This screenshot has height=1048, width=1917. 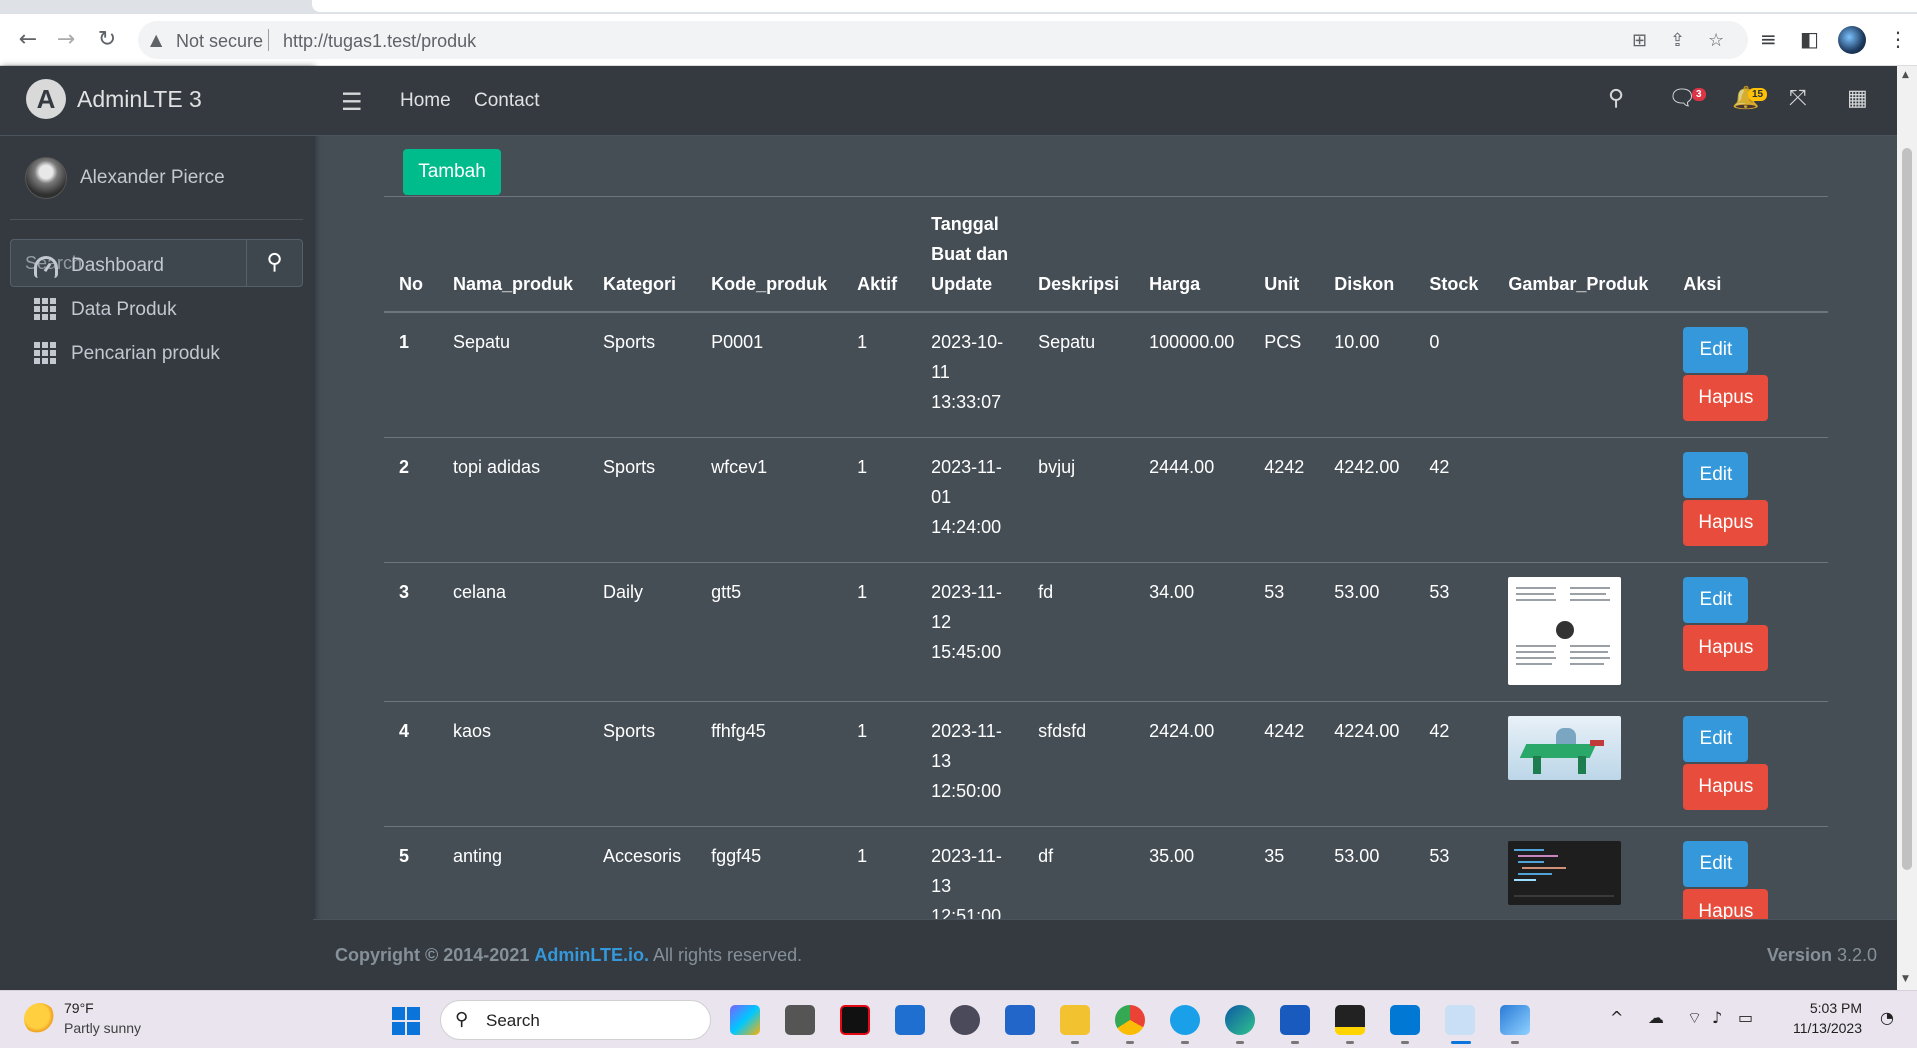 What do you see at coordinates (506, 101) in the screenshot?
I see `nav-link-contact: Contact` at bounding box center [506, 101].